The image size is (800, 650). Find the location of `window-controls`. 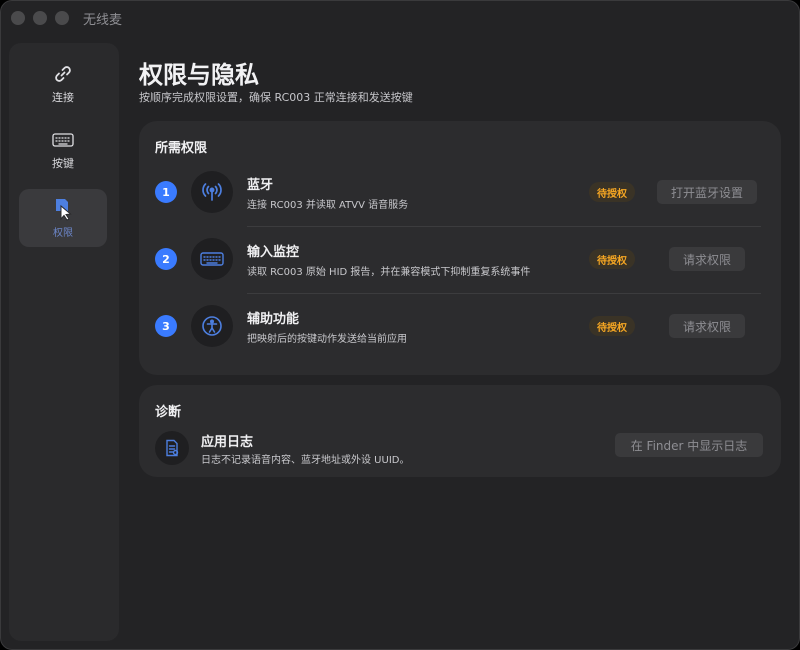

window-controls is located at coordinates (40, 18).